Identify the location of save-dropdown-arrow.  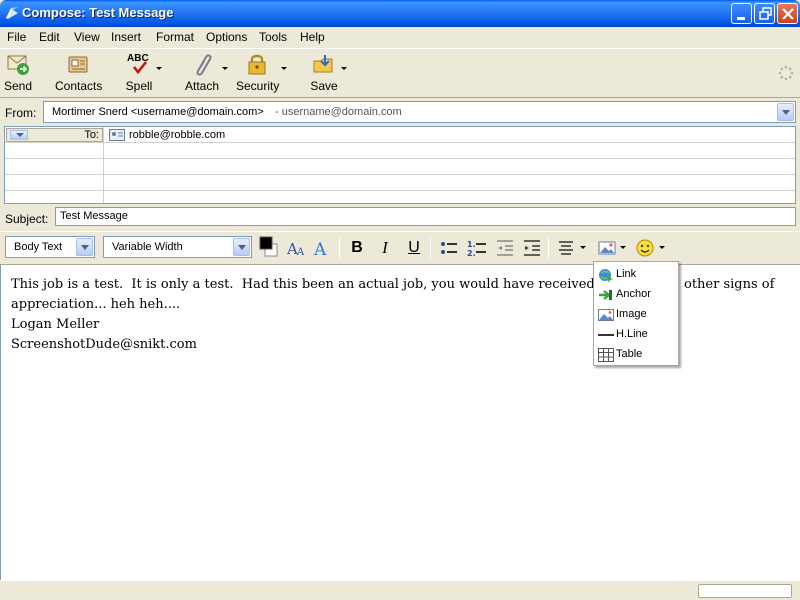
(344, 68).